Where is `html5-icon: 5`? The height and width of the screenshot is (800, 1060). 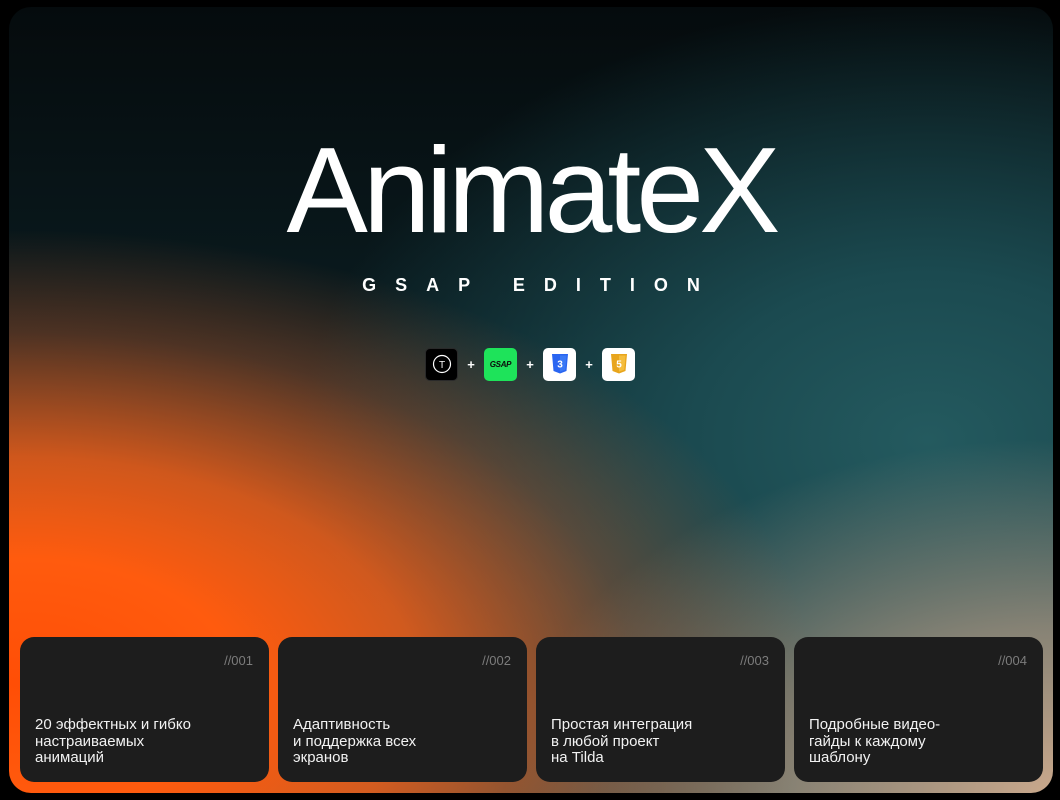 html5-icon: 5 is located at coordinates (618, 364).